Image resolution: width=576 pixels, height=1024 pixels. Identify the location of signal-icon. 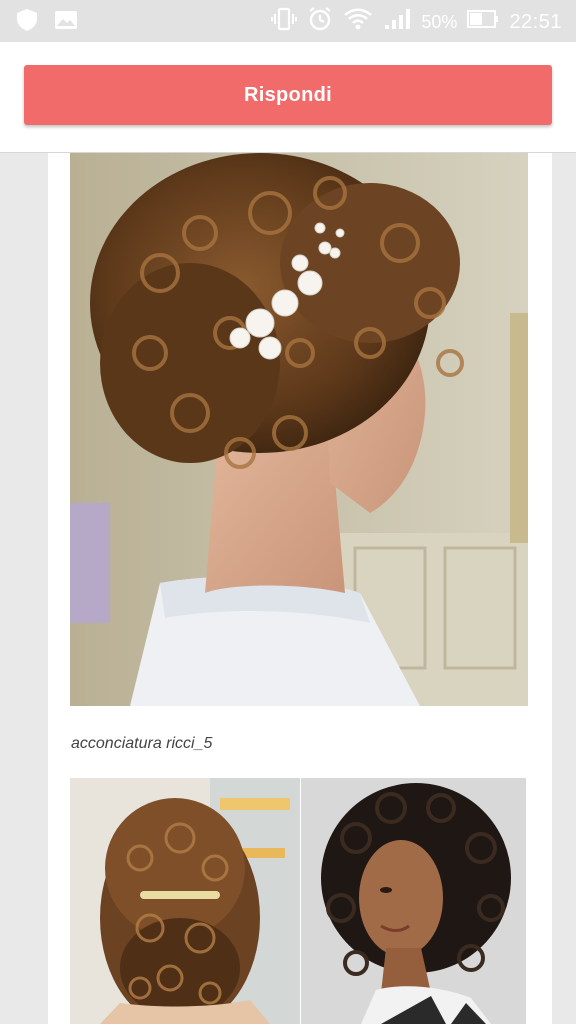
(397, 22).